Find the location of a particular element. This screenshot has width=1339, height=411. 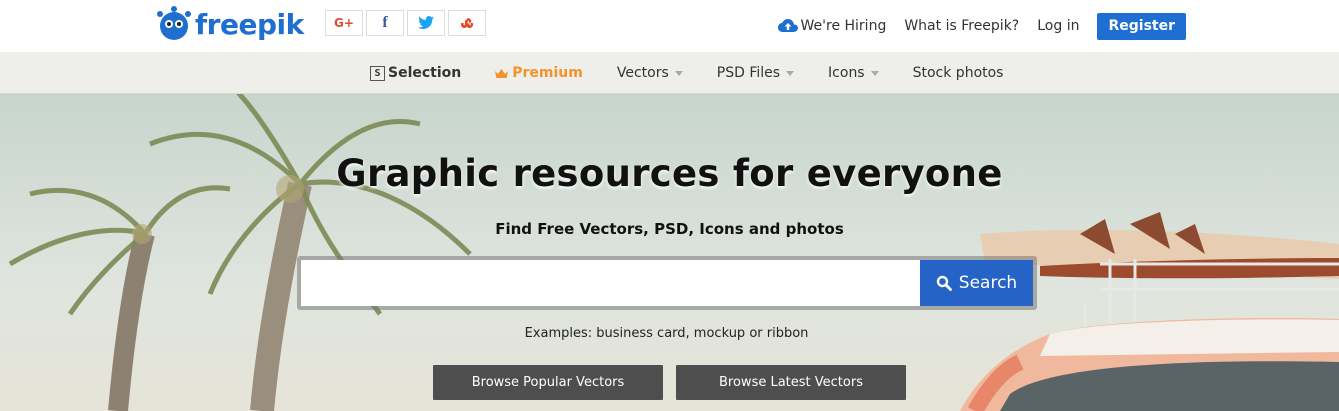

stumbleupon-button is located at coordinates (467, 23).